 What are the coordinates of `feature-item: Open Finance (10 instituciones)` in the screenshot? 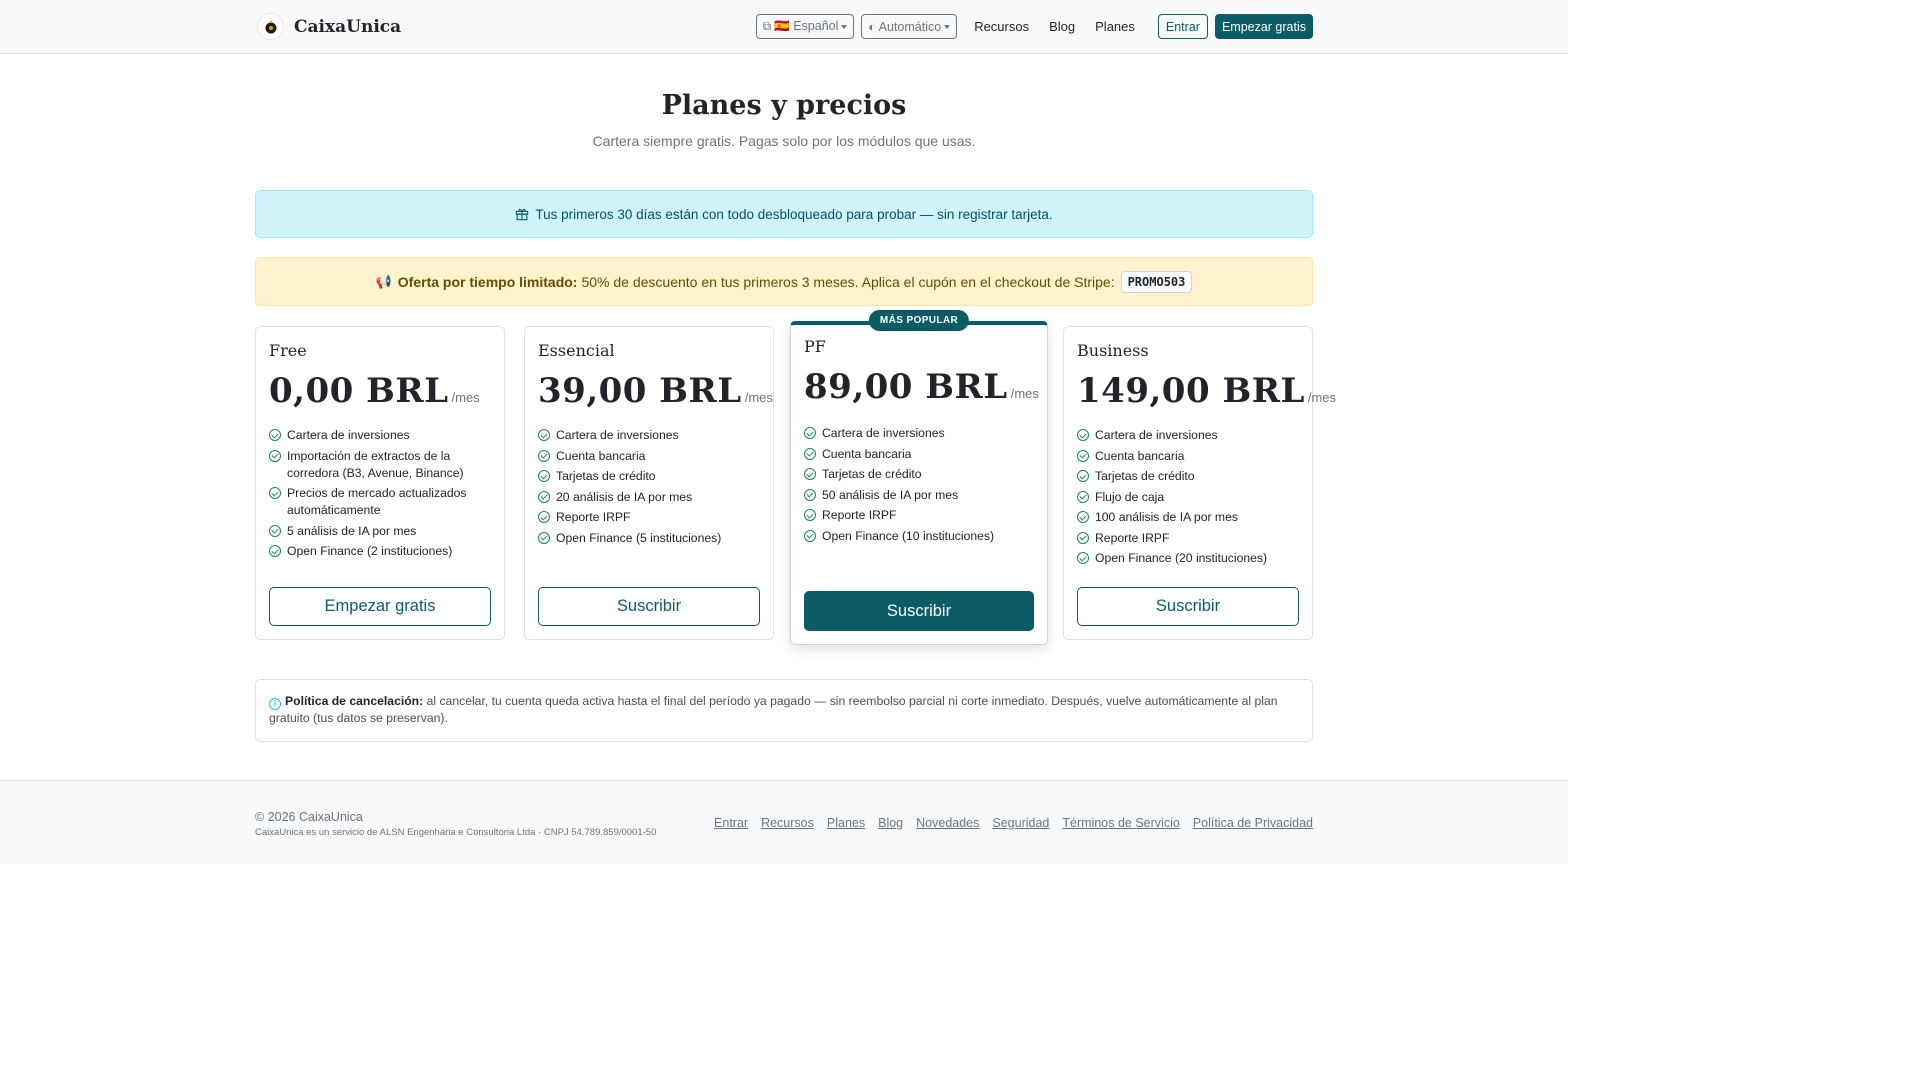 It's located at (920, 536).